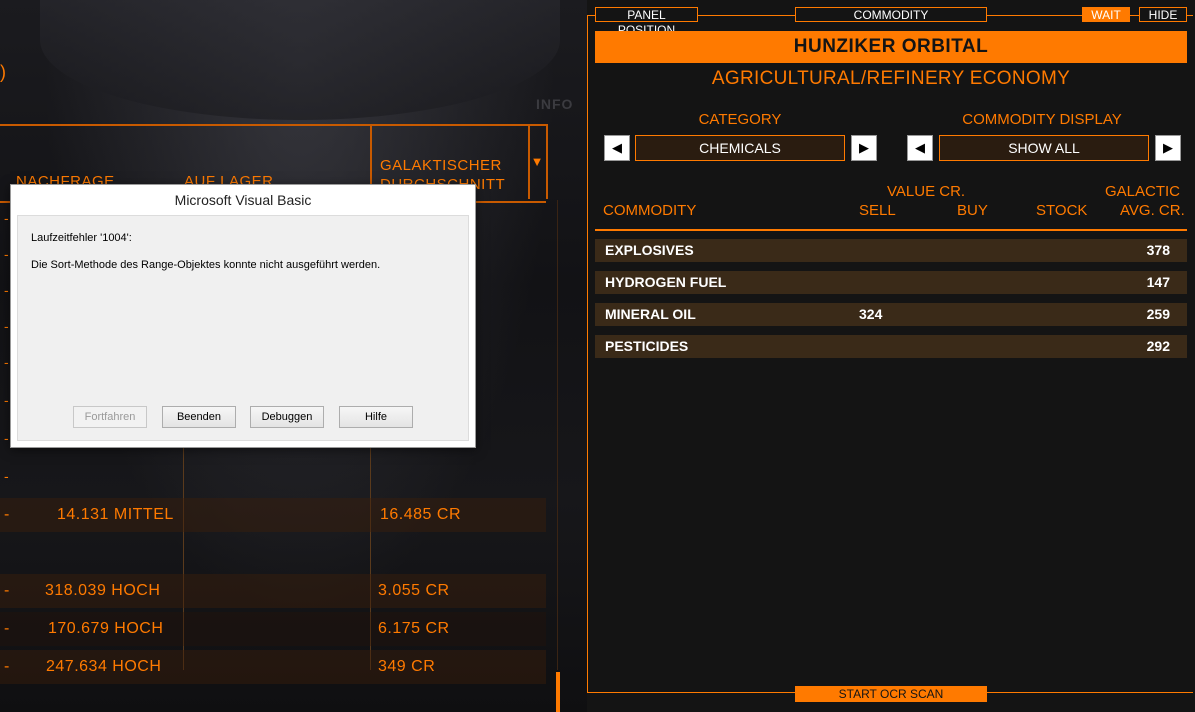 This screenshot has height=712, width=1195. I want to click on commodity-row: PESTICIDES 292, so click(891, 346).